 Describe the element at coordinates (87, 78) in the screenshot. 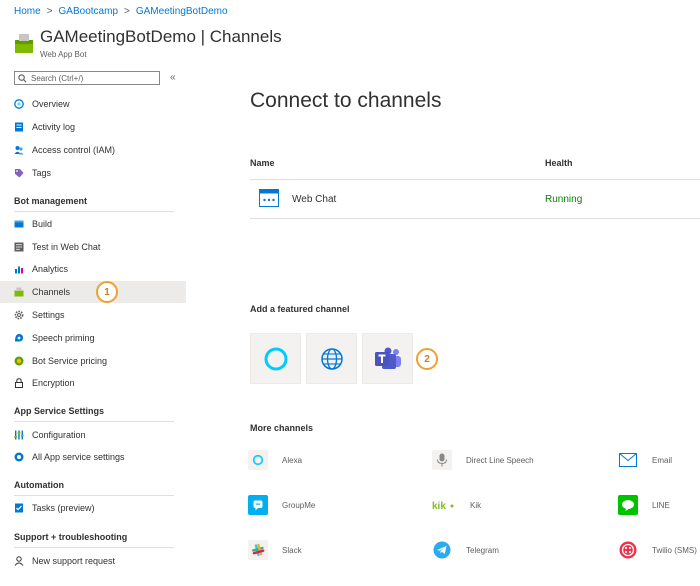

I see `search-input: Search (Ctrl+/)` at that location.